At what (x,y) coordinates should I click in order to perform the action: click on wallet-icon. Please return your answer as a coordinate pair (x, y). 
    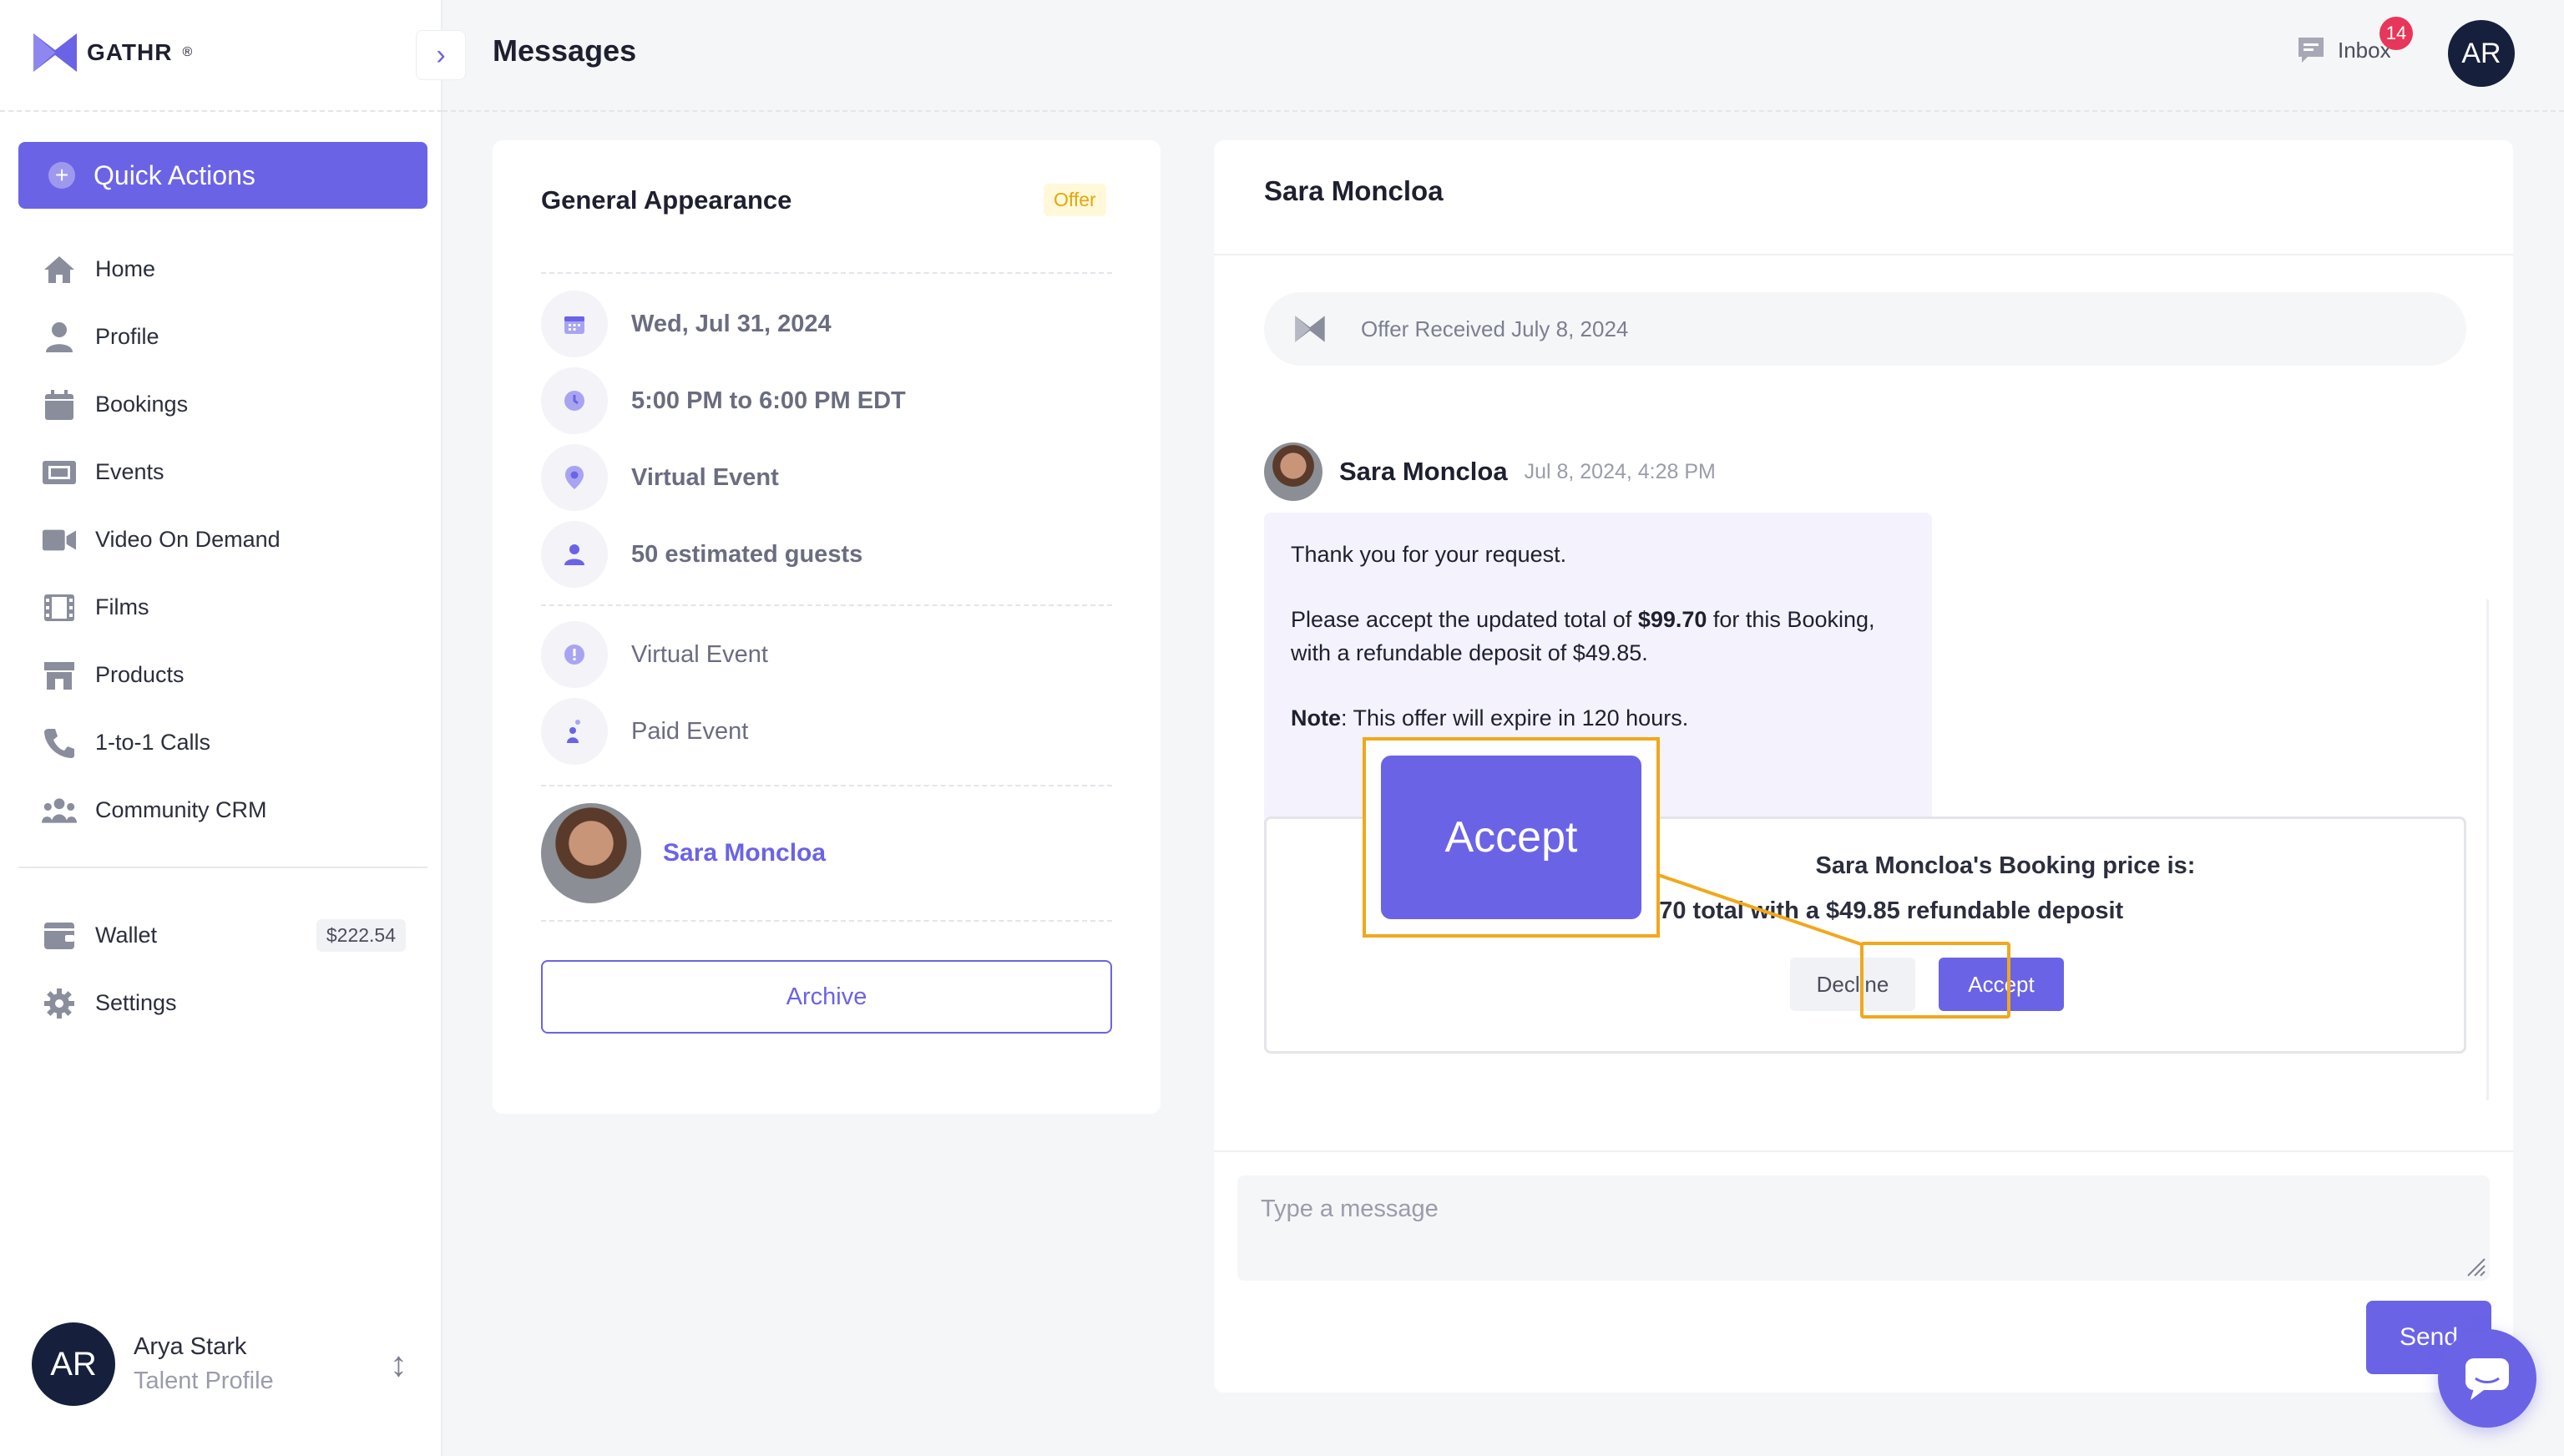
    Looking at the image, I should click on (60, 935).